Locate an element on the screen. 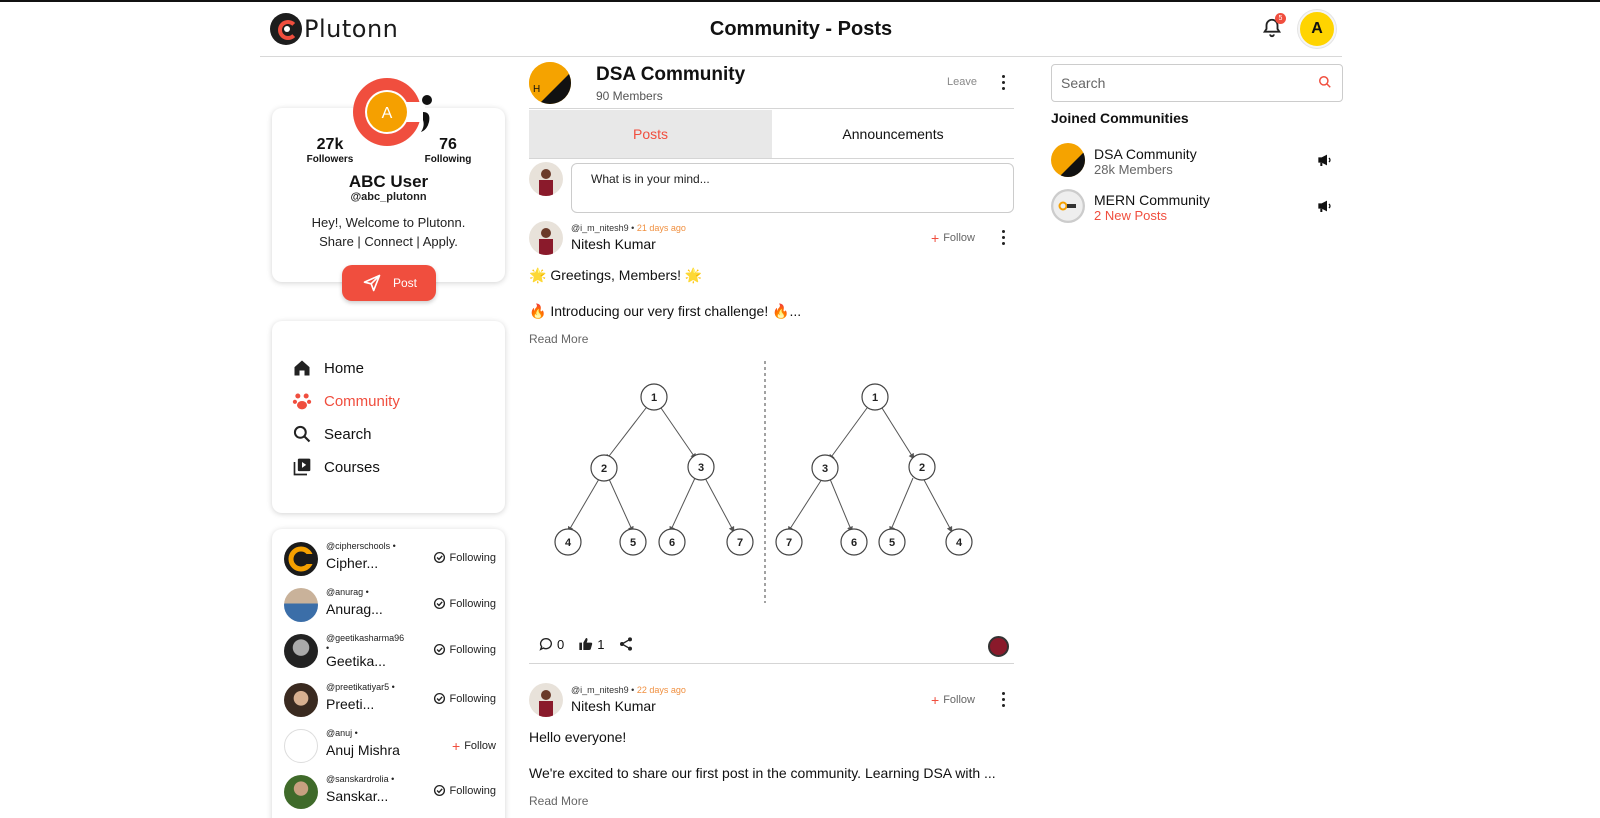 The height and width of the screenshot is (818, 1600). composer-avatar is located at coordinates (546, 179).